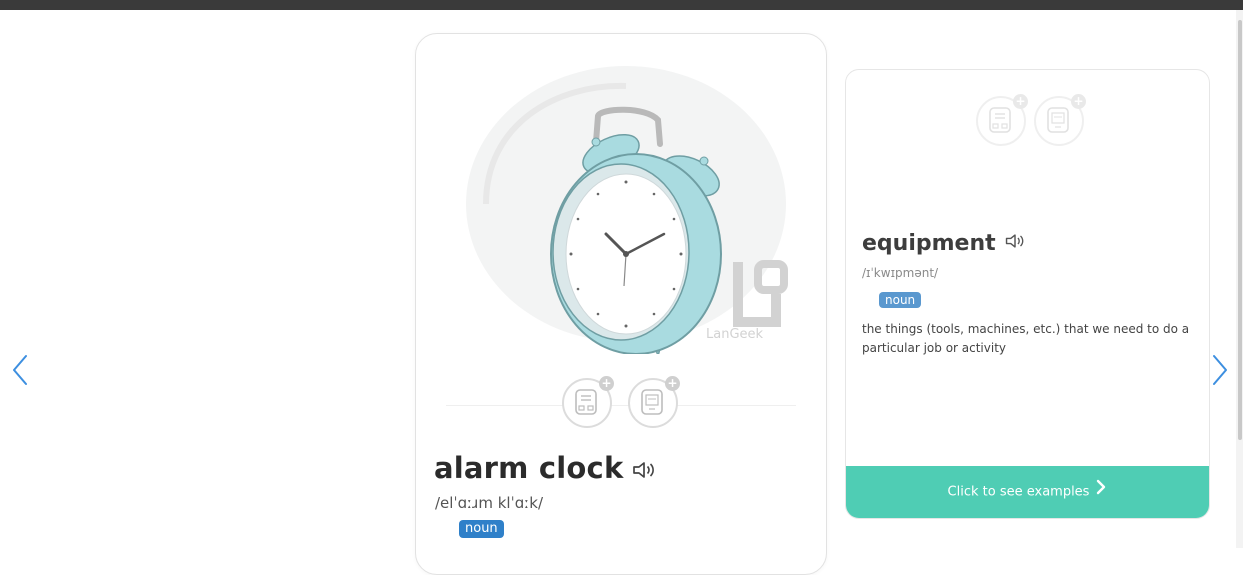  I want to click on top-bar, so click(621, 5).